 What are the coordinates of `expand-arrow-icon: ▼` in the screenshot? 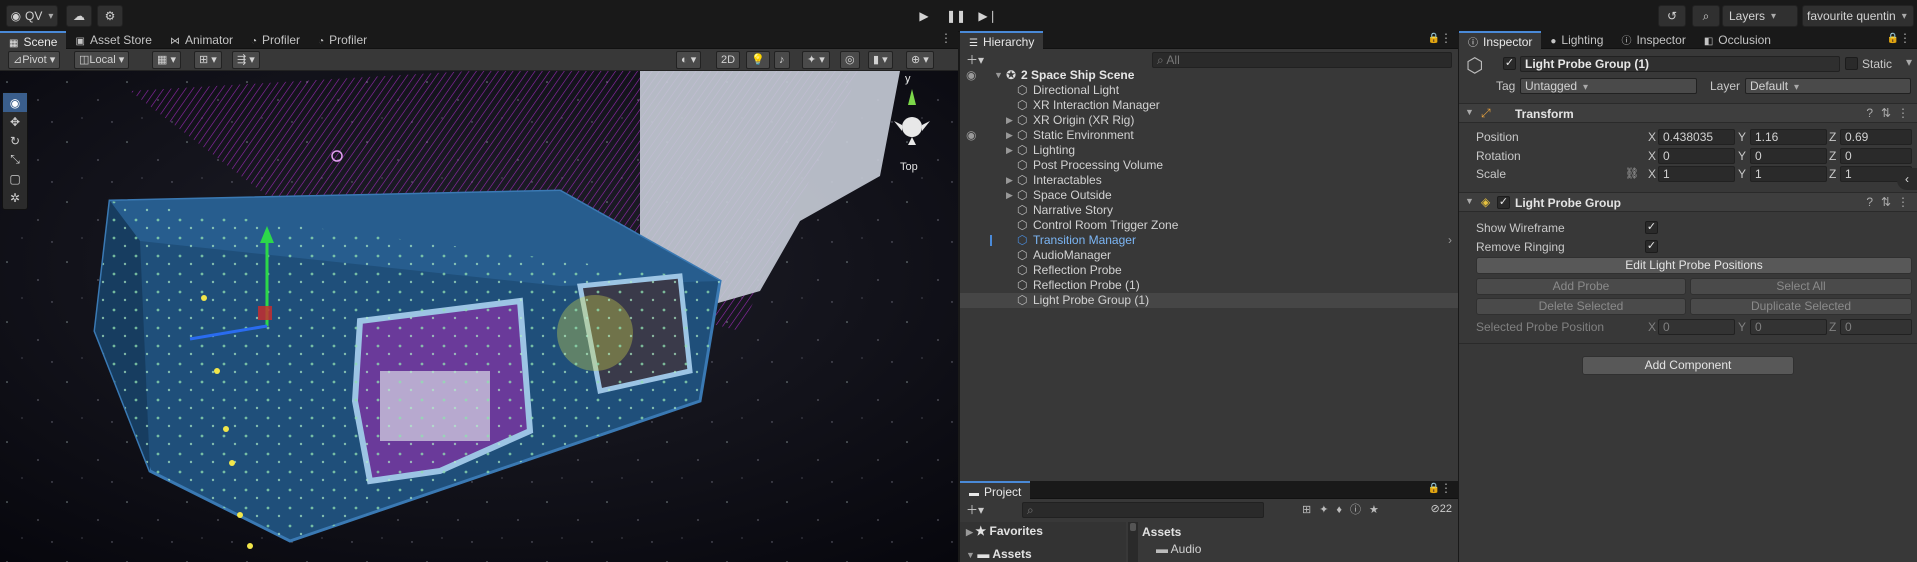 It's located at (998, 75).